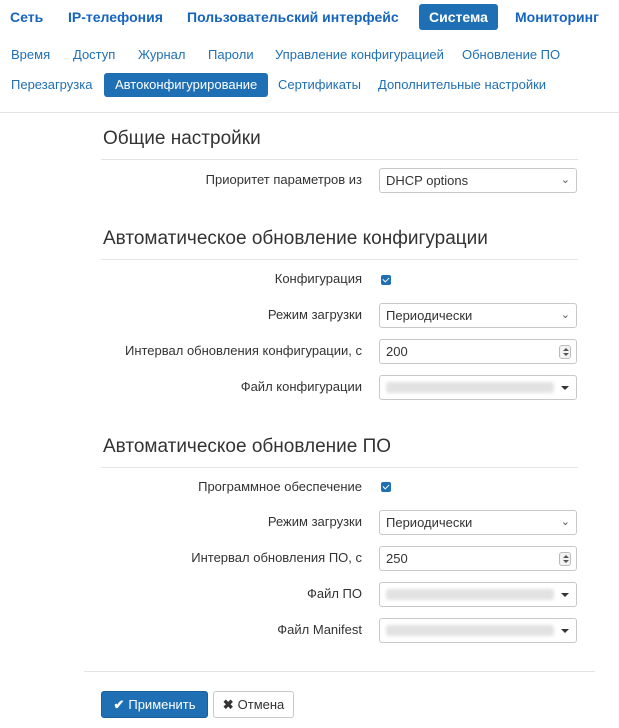 The image size is (619, 728). Describe the element at coordinates (231, 55) in the screenshot. I see `subnav-passwords: Пароли` at that location.